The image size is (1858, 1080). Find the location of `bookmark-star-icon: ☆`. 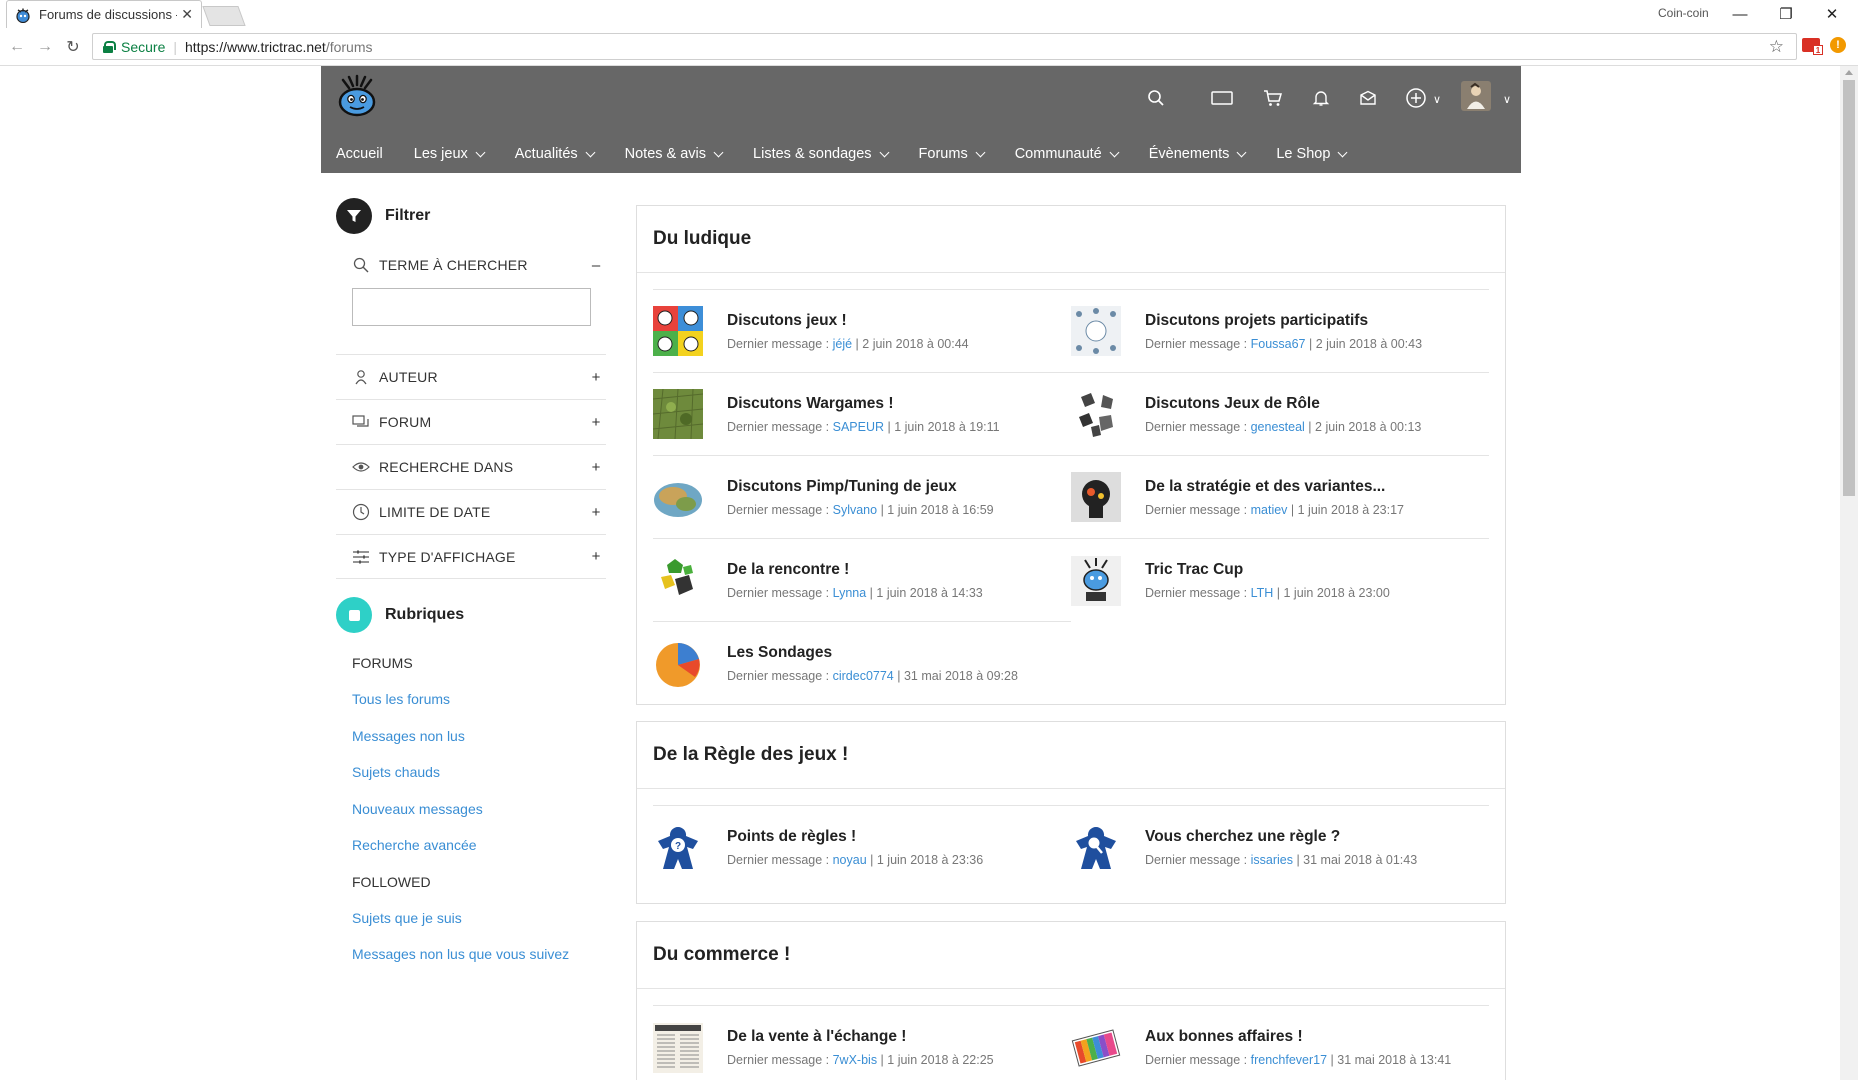

bookmark-star-icon: ☆ is located at coordinates (1776, 47).